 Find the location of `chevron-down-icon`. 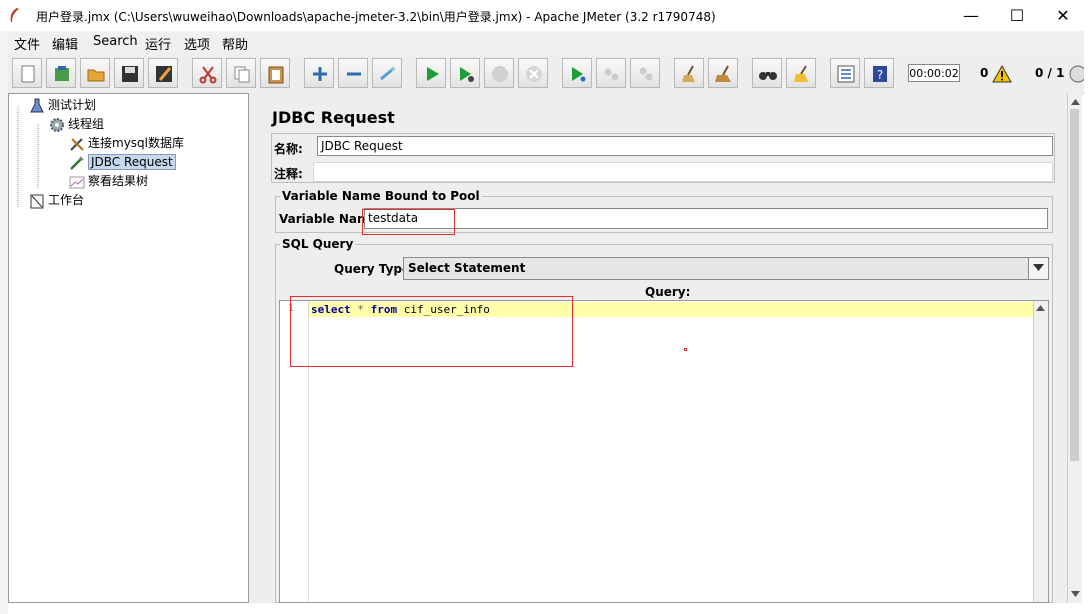

chevron-down-icon is located at coordinates (1038, 267).